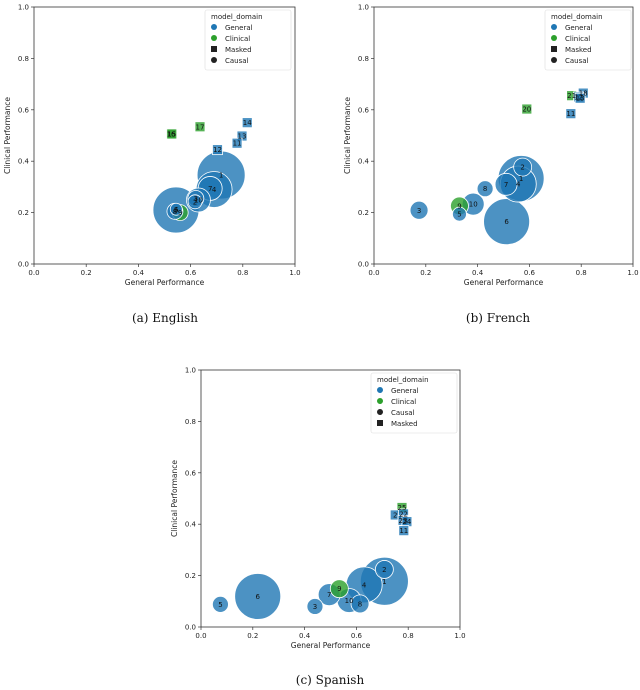 Image resolution: width=640 pixels, height=690 pixels. Describe the element at coordinates (406, 522) in the screenshot. I see `data-point-label: 24` at that location.